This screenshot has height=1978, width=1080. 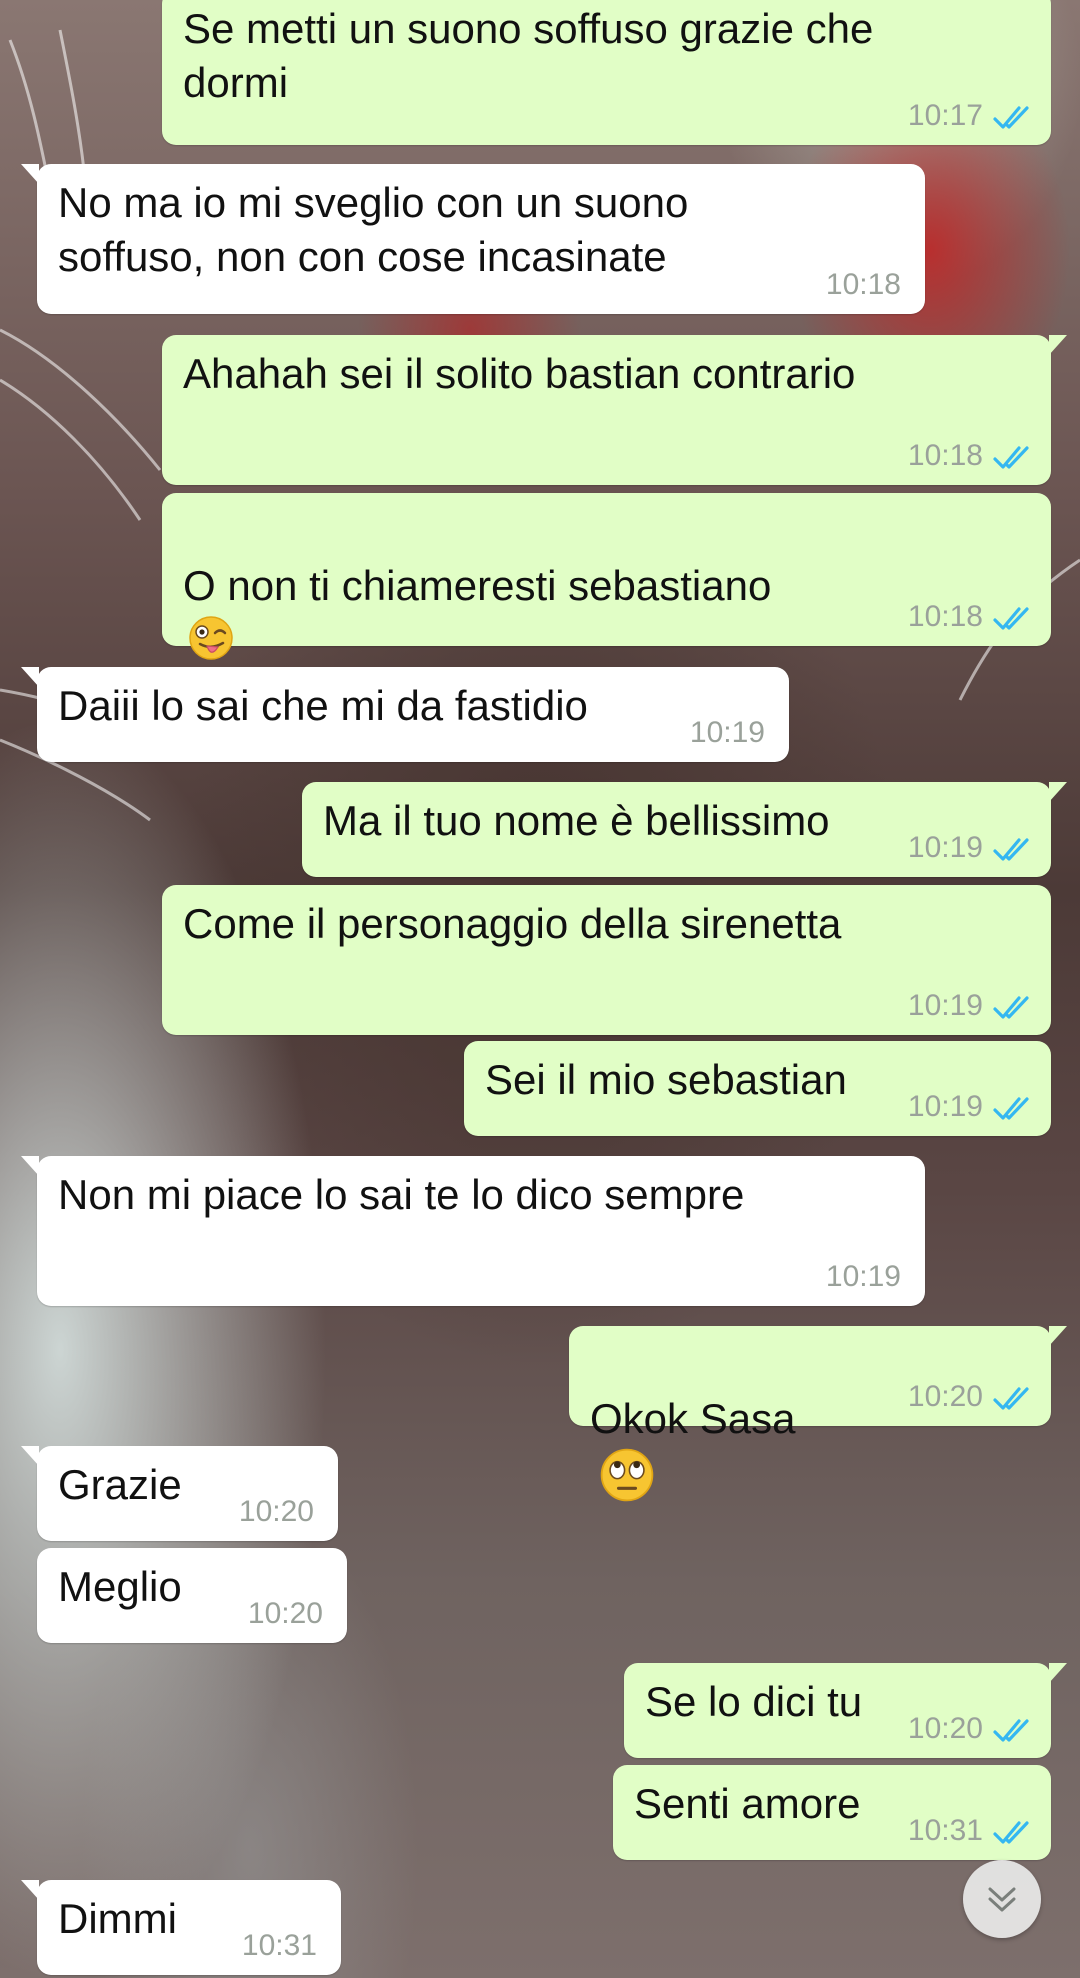 I want to click on message-text: Non mi piace lo sai te lo dico sempre, so click(x=401, y=1194).